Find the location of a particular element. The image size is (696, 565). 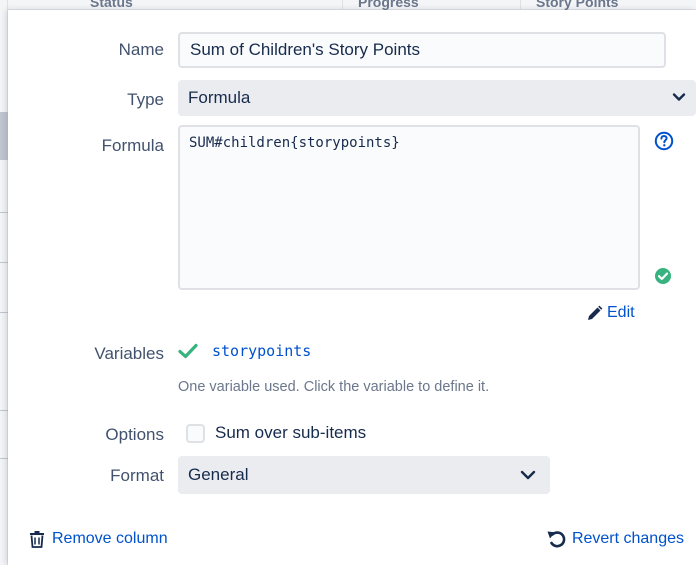

undo-icon is located at coordinates (556, 539).